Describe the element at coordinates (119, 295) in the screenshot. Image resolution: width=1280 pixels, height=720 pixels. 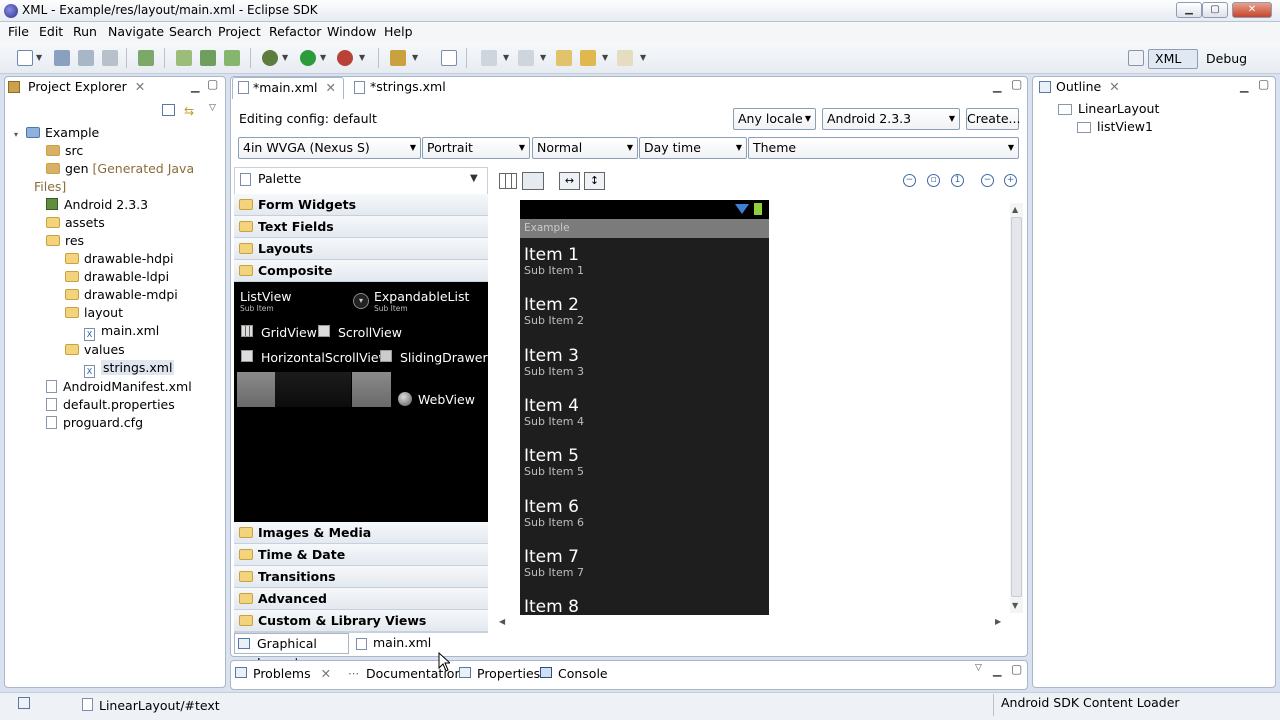
I see `tree-item-drawable-mdpi: drawable-mdpi` at that location.